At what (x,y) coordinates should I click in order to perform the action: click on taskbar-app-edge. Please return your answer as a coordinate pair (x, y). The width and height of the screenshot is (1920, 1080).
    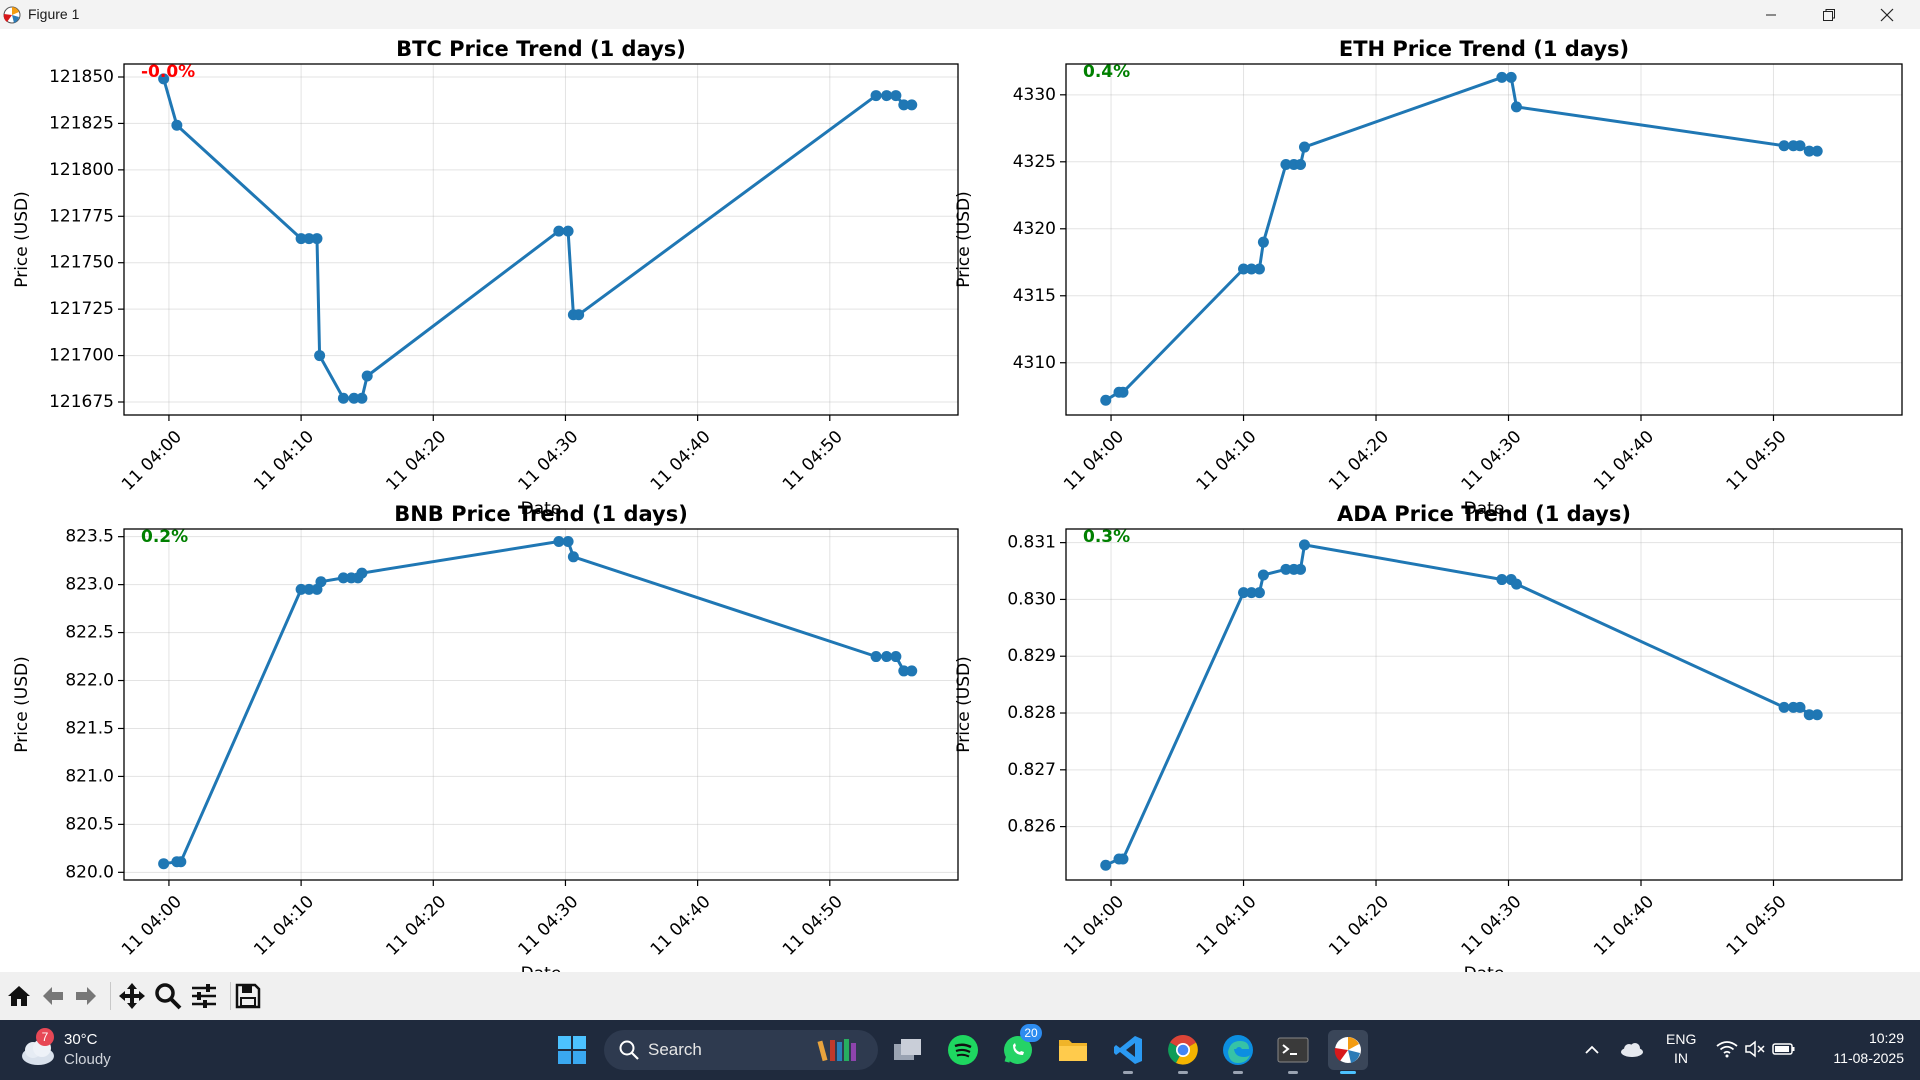
    Looking at the image, I should click on (1238, 1052).